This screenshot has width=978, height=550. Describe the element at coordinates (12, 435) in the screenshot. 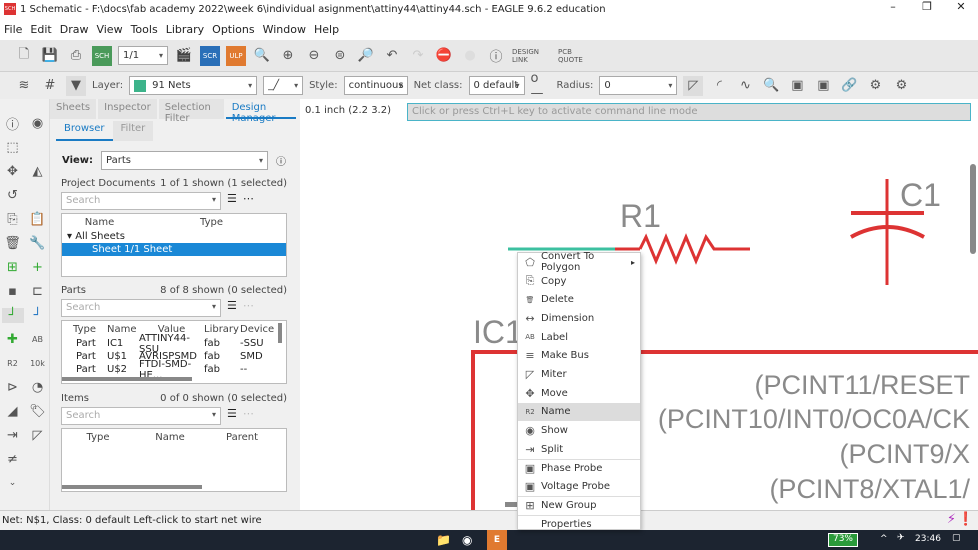

I see `split-icon: ⇥` at that location.